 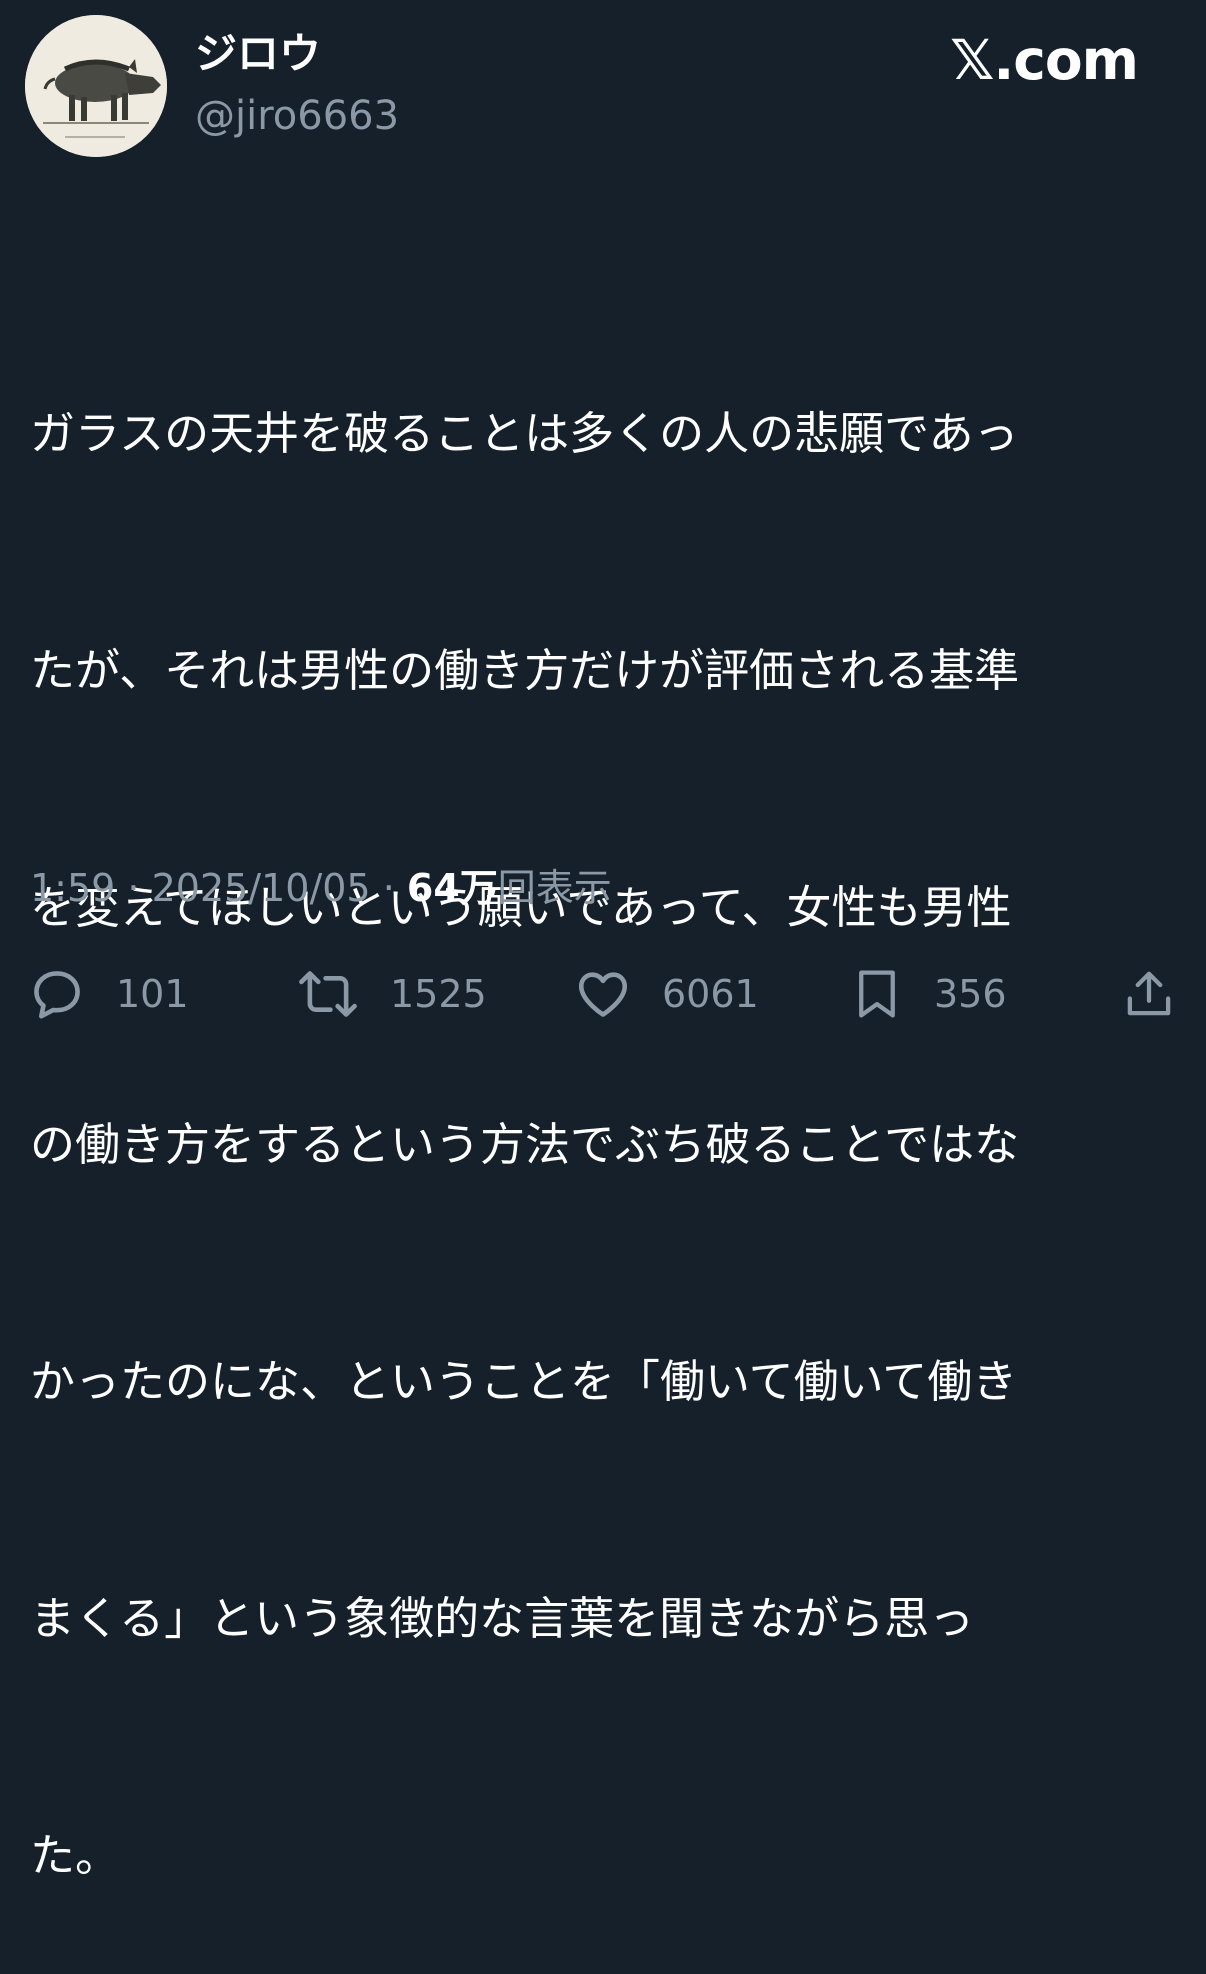 I want to click on boar-avatar-icon, so click(x=96, y=86).